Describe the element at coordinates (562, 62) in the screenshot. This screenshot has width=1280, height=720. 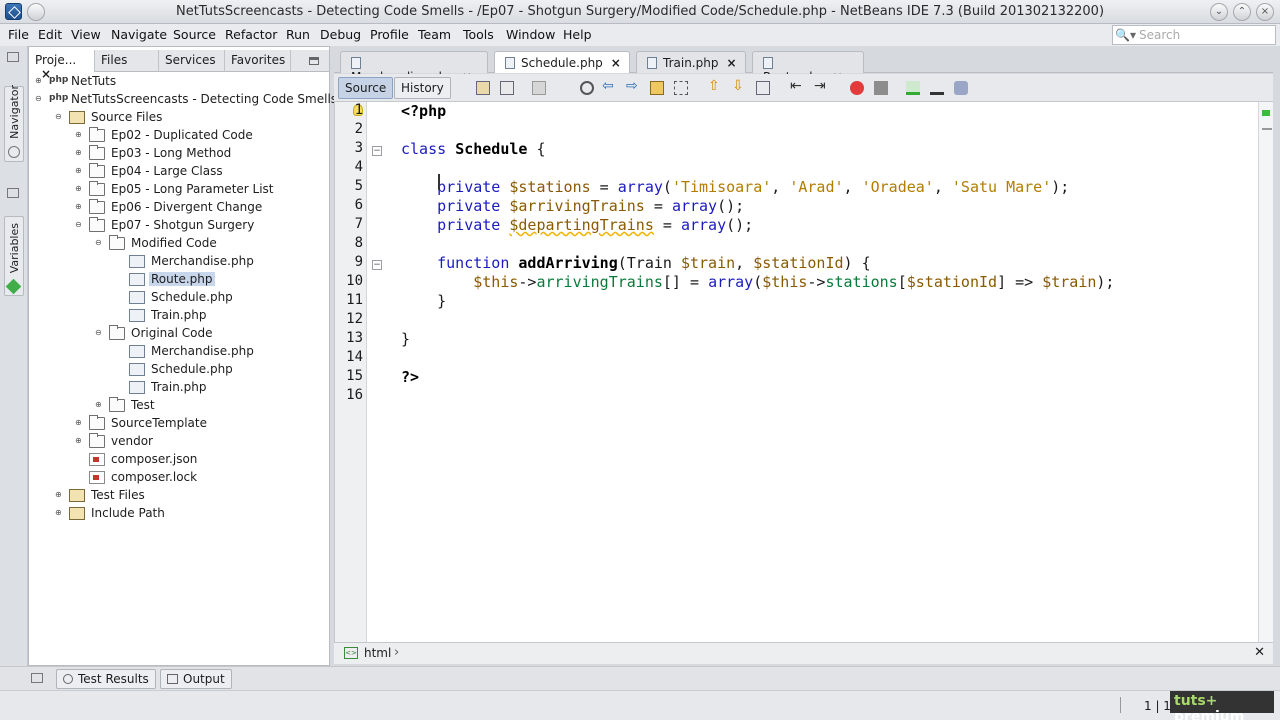
I see `editor-tab-schedule: Schedule.php ×` at that location.